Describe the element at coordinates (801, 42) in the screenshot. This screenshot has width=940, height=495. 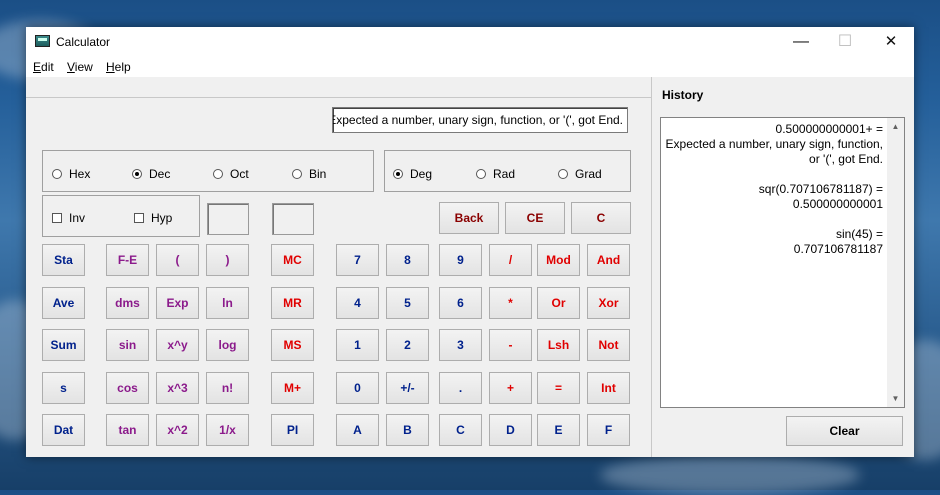
I see `minimize-button: —` at that location.